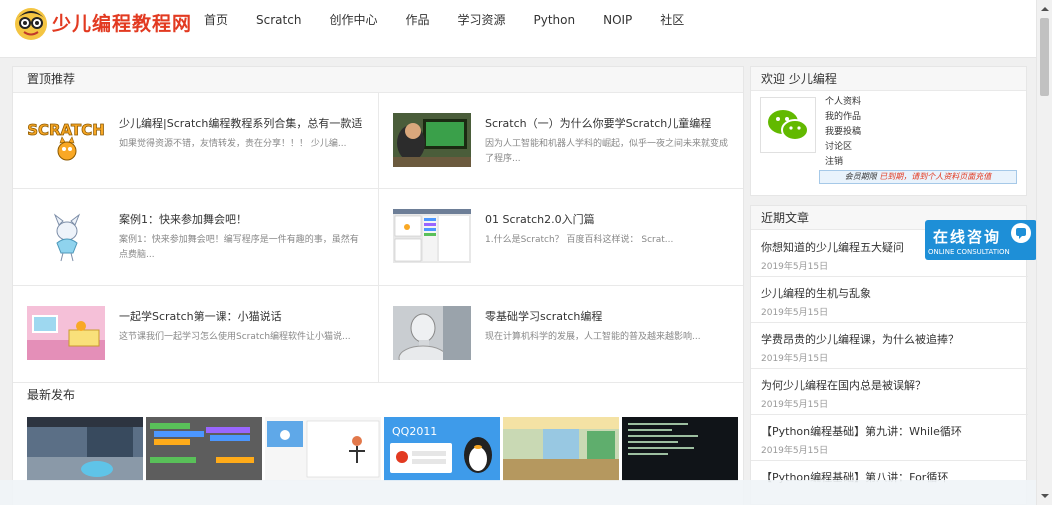 The width and height of the screenshot is (1052, 505). I want to click on recent-post: 【Python编程基础】第九讲：While循环 2019年5月15日, so click(889, 438).